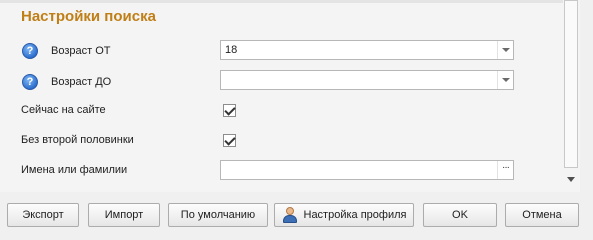 The width and height of the screenshot is (593, 240). I want to click on cancel-button-label: Отмена, so click(542, 215).